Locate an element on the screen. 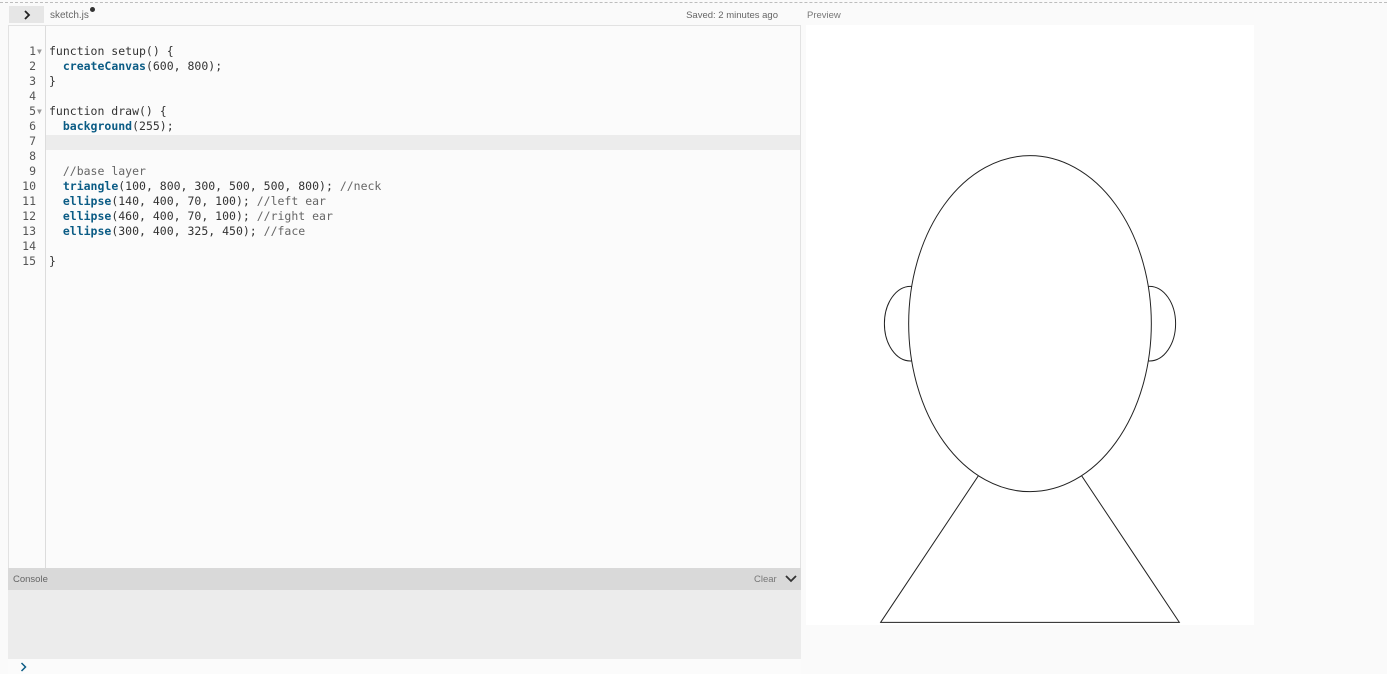 This screenshot has width=1387, height=674. chevron-right-icon is located at coordinates (26, 14).